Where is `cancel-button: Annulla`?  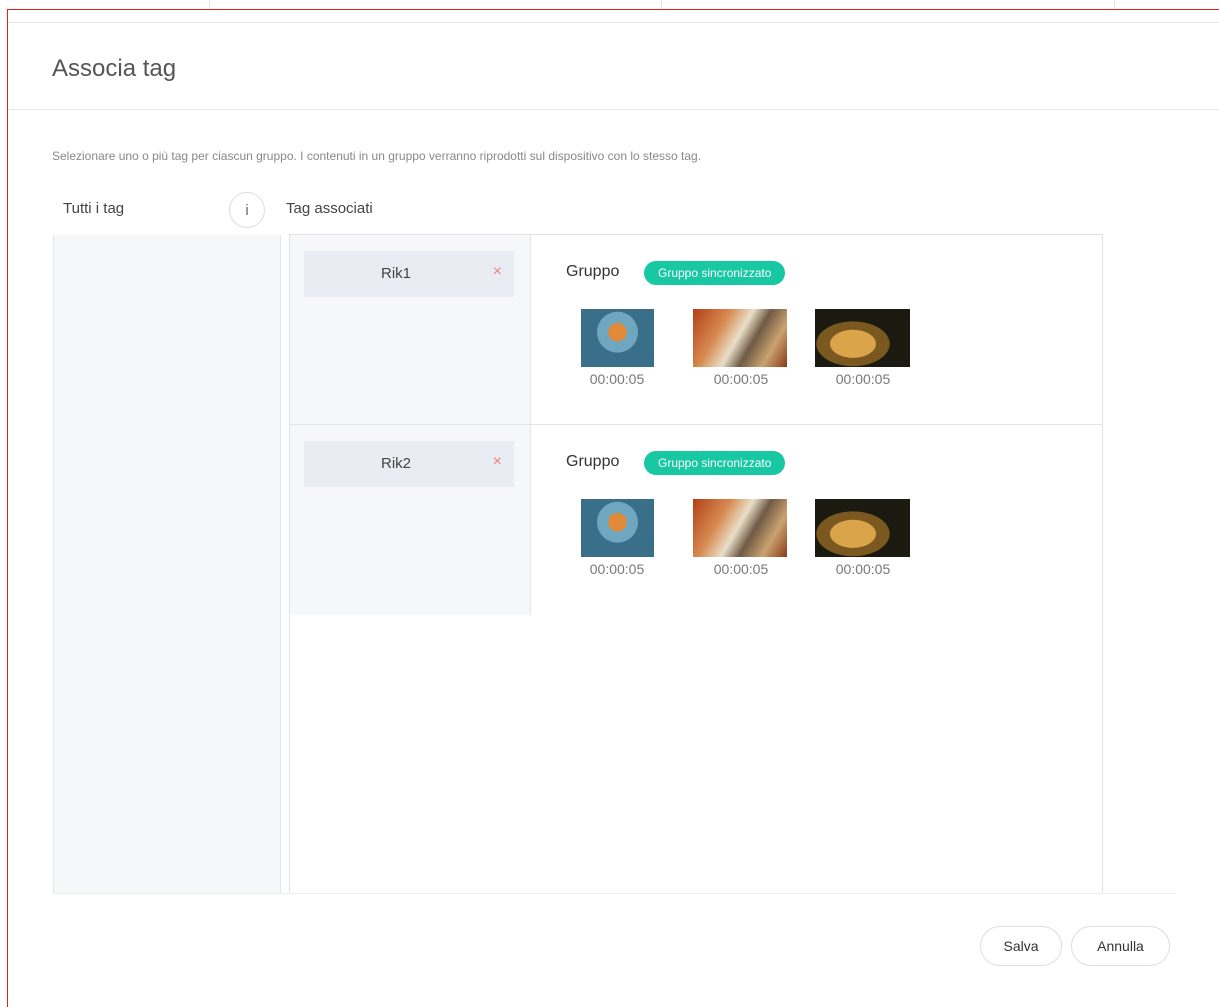
cancel-button: Annulla is located at coordinates (1120, 946).